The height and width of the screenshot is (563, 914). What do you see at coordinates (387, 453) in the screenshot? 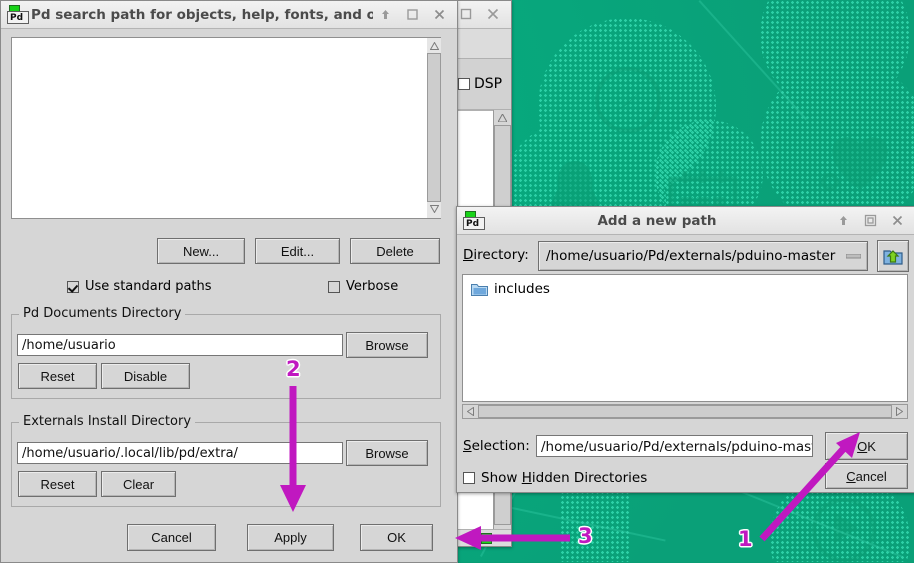
I see `externals-browse-button: Browse` at bounding box center [387, 453].